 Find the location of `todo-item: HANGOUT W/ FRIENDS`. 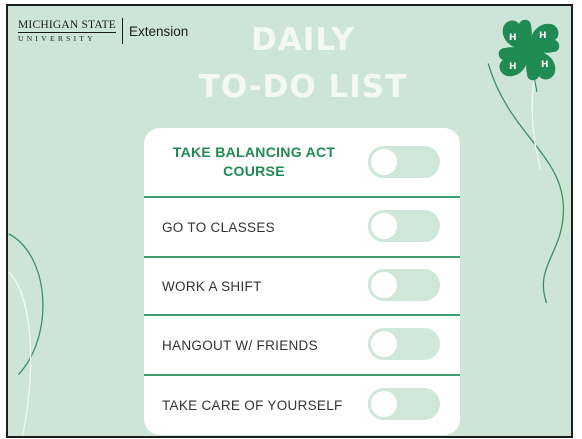

todo-item: HANGOUT W/ FRIENDS is located at coordinates (302, 344).